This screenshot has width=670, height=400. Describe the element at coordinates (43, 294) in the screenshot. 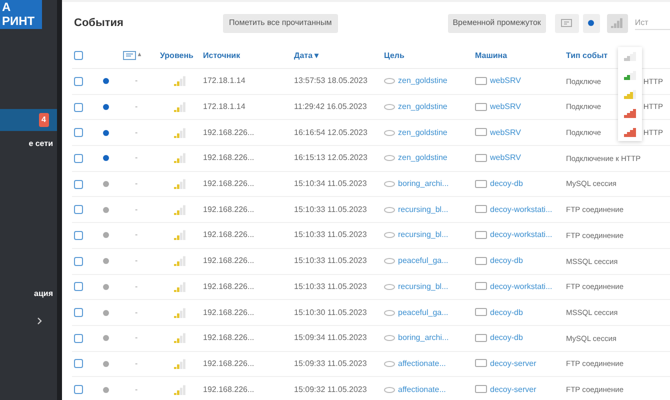

I see `sidebar-item-label: ация` at that location.